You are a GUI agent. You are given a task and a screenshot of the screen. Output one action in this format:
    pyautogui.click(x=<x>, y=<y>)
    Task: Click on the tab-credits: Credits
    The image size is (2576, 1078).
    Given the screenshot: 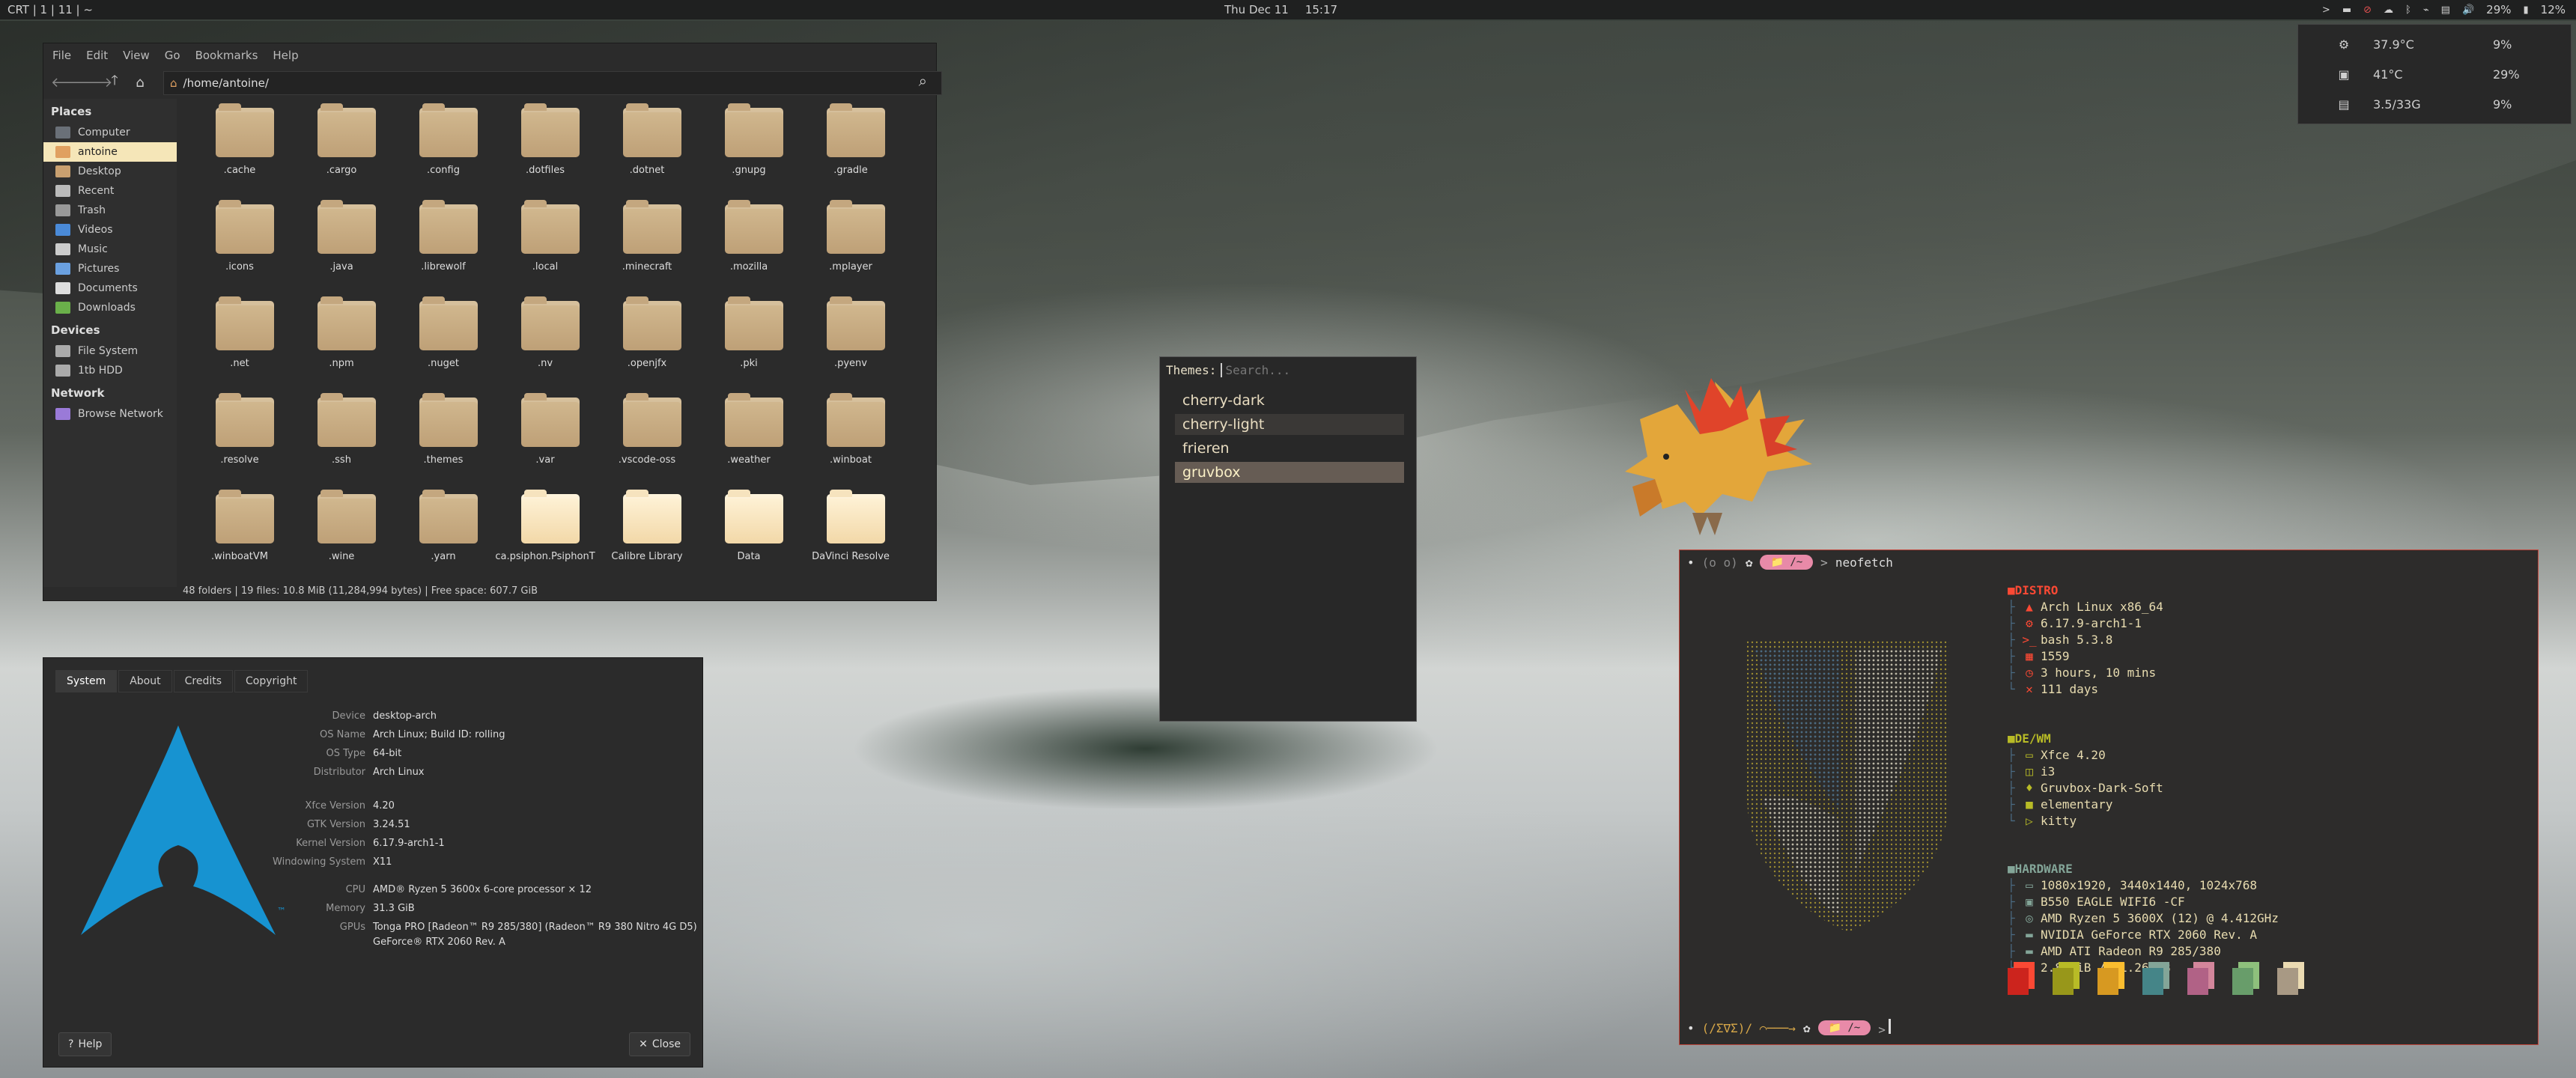 What is the action you would take?
    pyautogui.click(x=203, y=681)
    